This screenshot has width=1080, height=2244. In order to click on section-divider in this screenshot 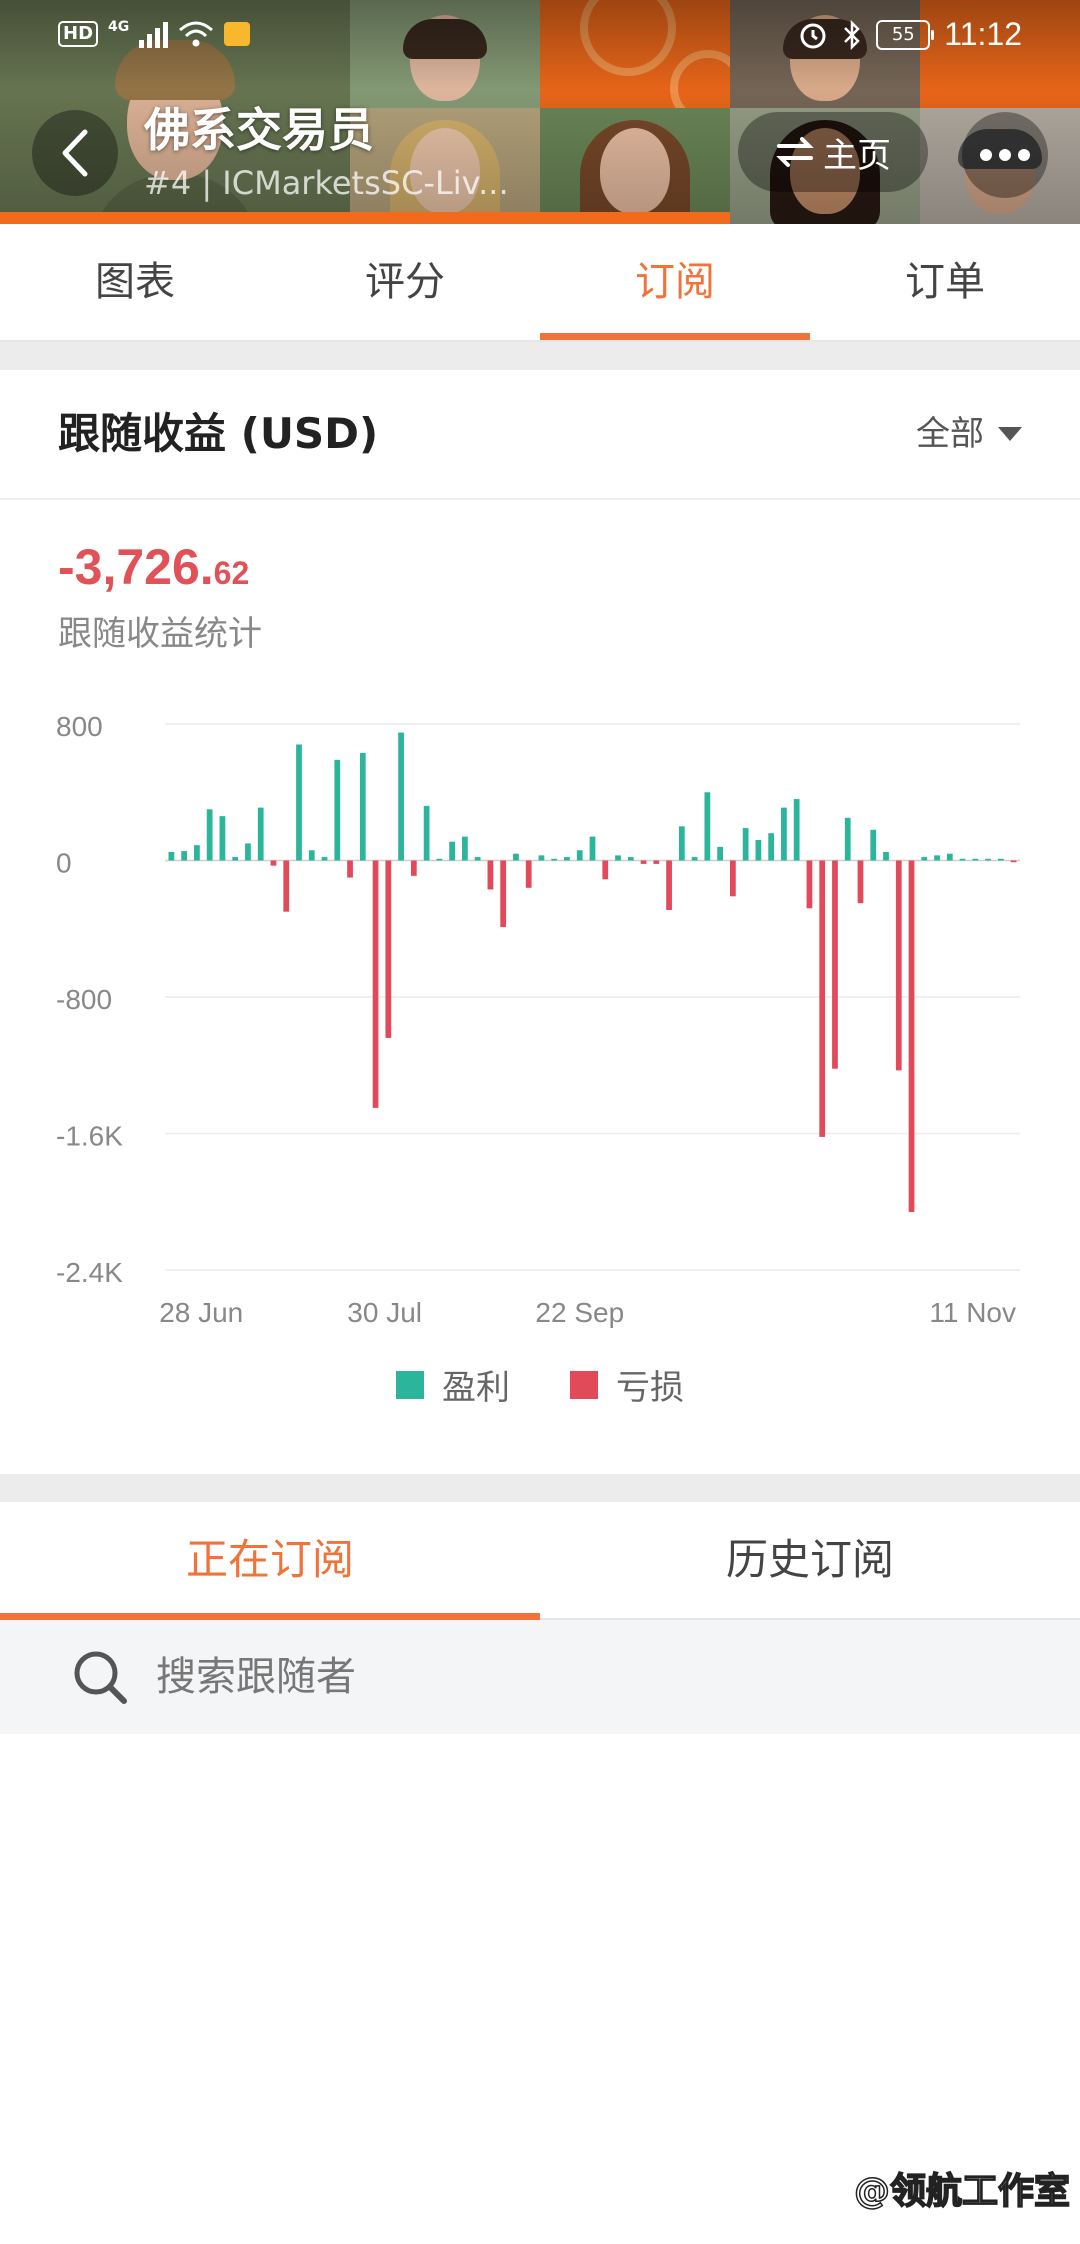, I will do `click(540, 1488)`.